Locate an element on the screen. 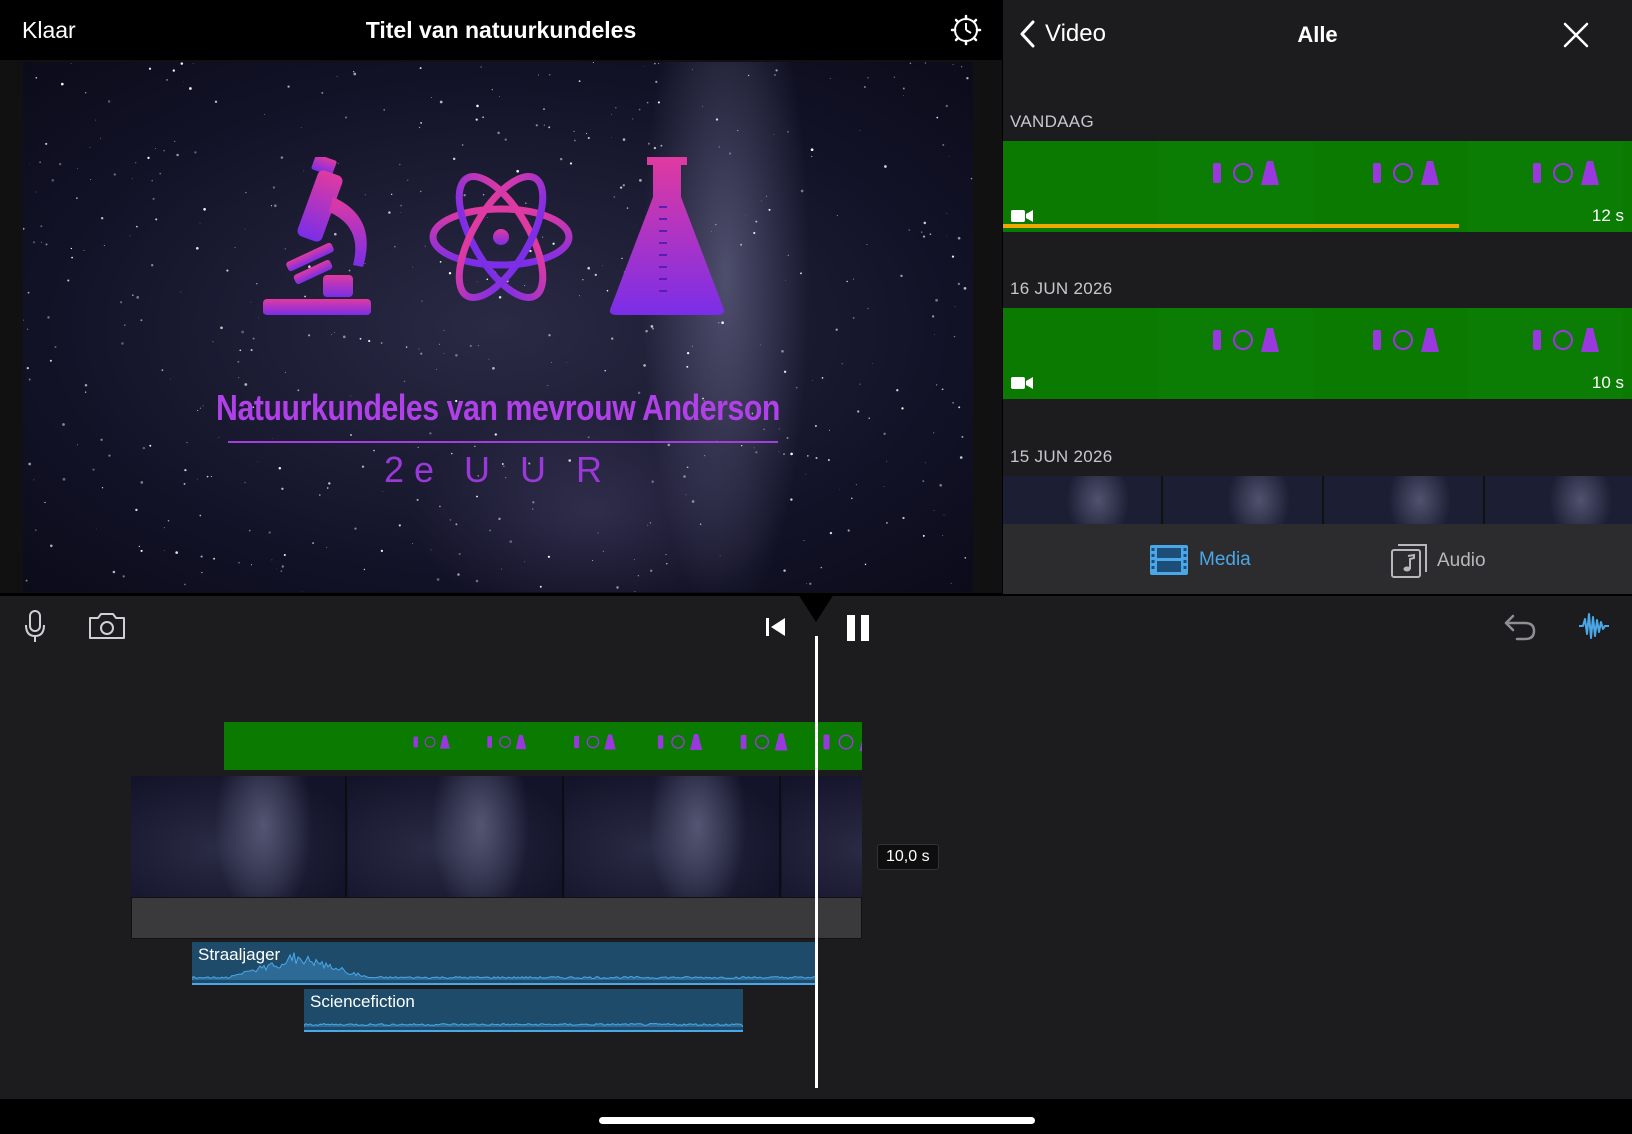 The height and width of the screenshot is (1134, 1632). clip-duration: 10 s is located at coordinates (1607, 382).